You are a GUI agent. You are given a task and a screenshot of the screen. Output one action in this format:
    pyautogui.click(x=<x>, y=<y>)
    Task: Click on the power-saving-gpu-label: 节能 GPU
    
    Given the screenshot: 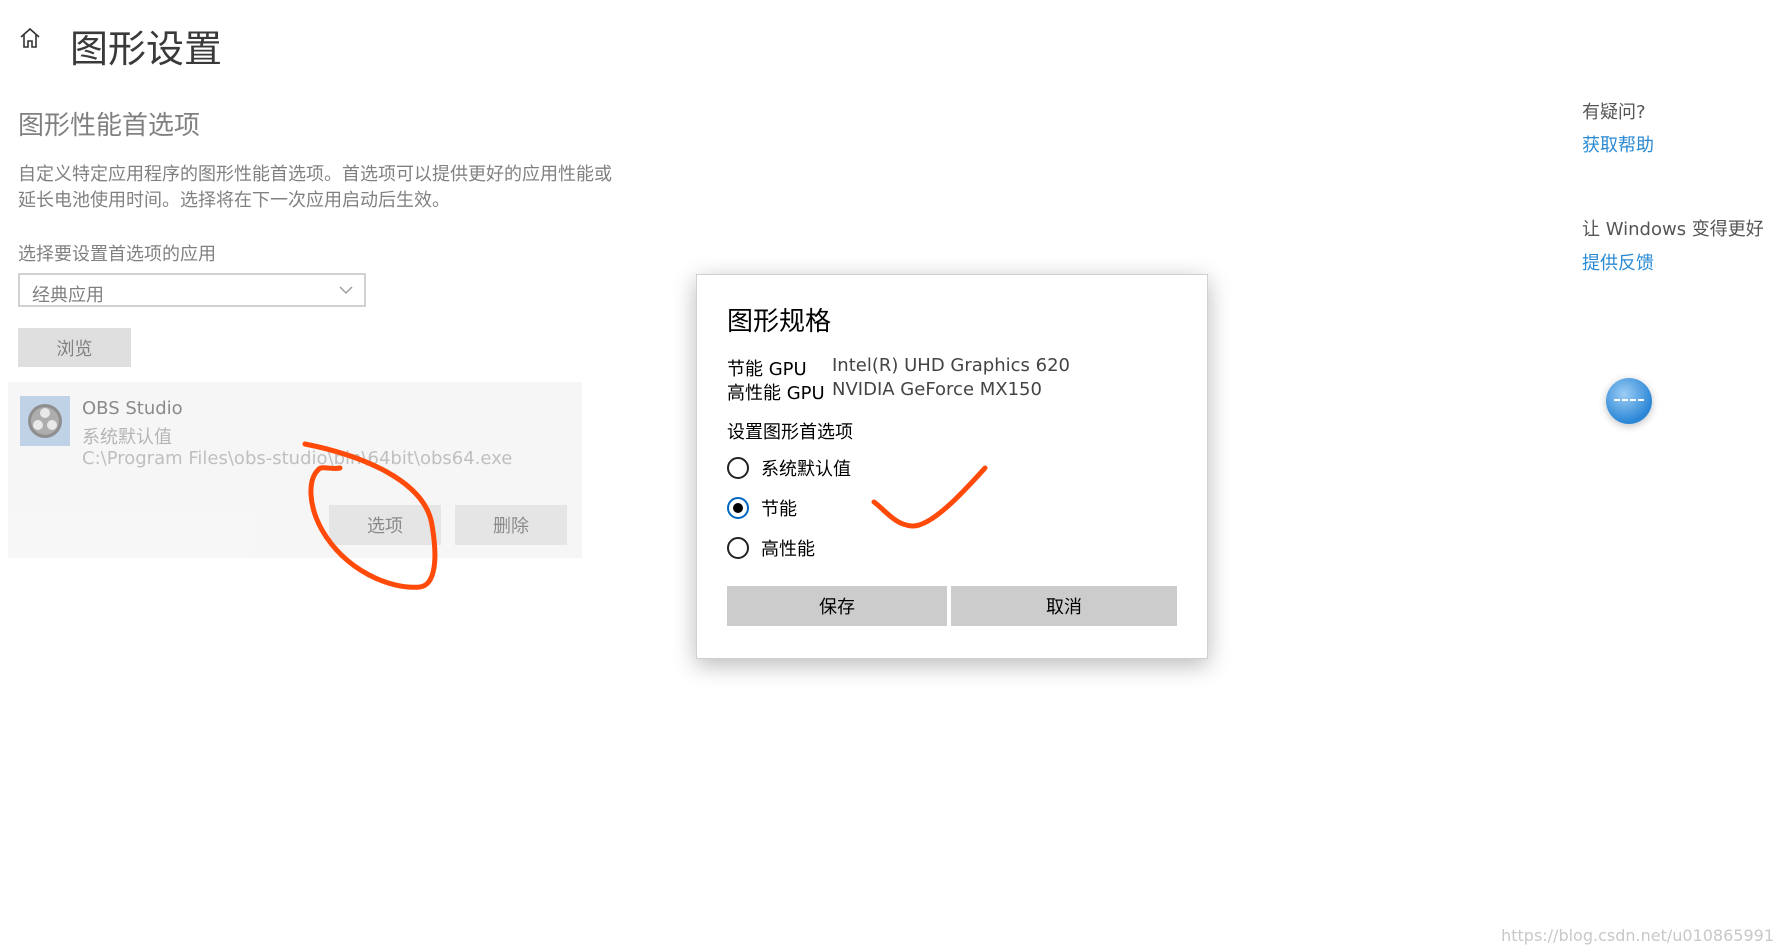 What is the action you would take?
    pyautogui.click(x=767, y=369)
    